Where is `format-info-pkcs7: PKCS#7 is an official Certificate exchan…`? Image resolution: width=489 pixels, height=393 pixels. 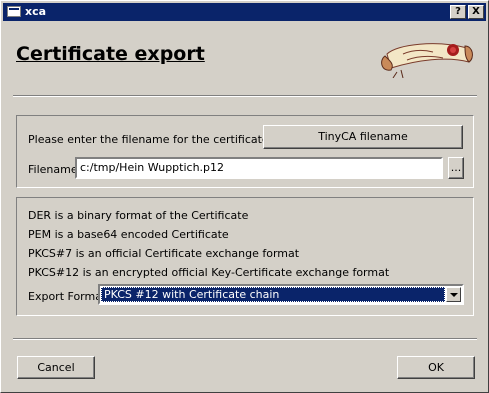
format-info-pkcs7: PKCS#7 is an official Certificate exchan… is located at coordinates (164, 253).